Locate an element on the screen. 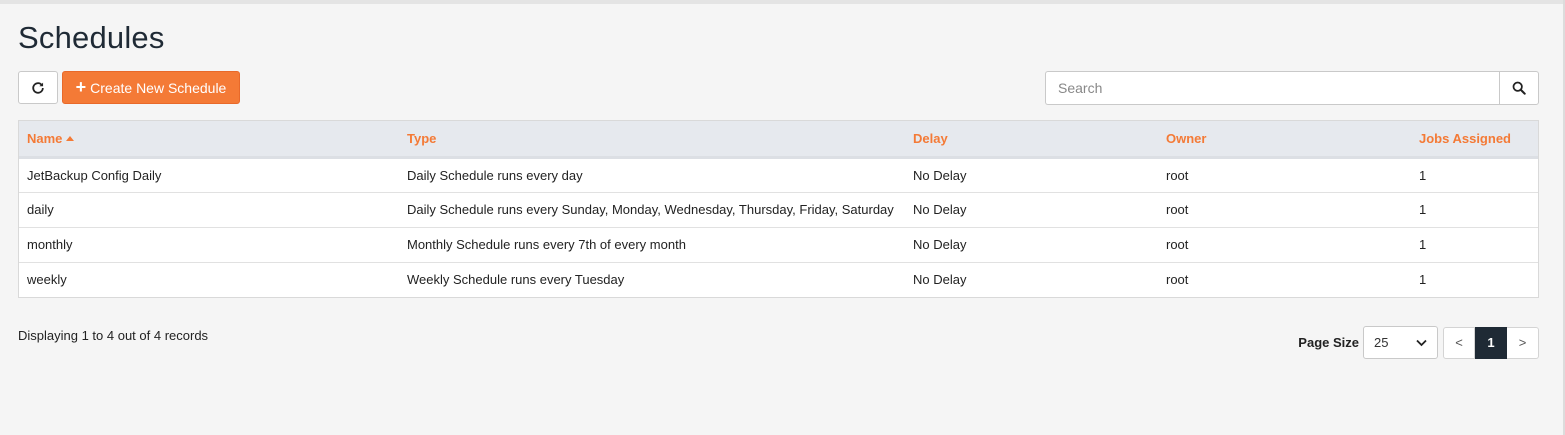 The image size is (1565, 435). next-page-button: > is located at coordinates (1523, 342).